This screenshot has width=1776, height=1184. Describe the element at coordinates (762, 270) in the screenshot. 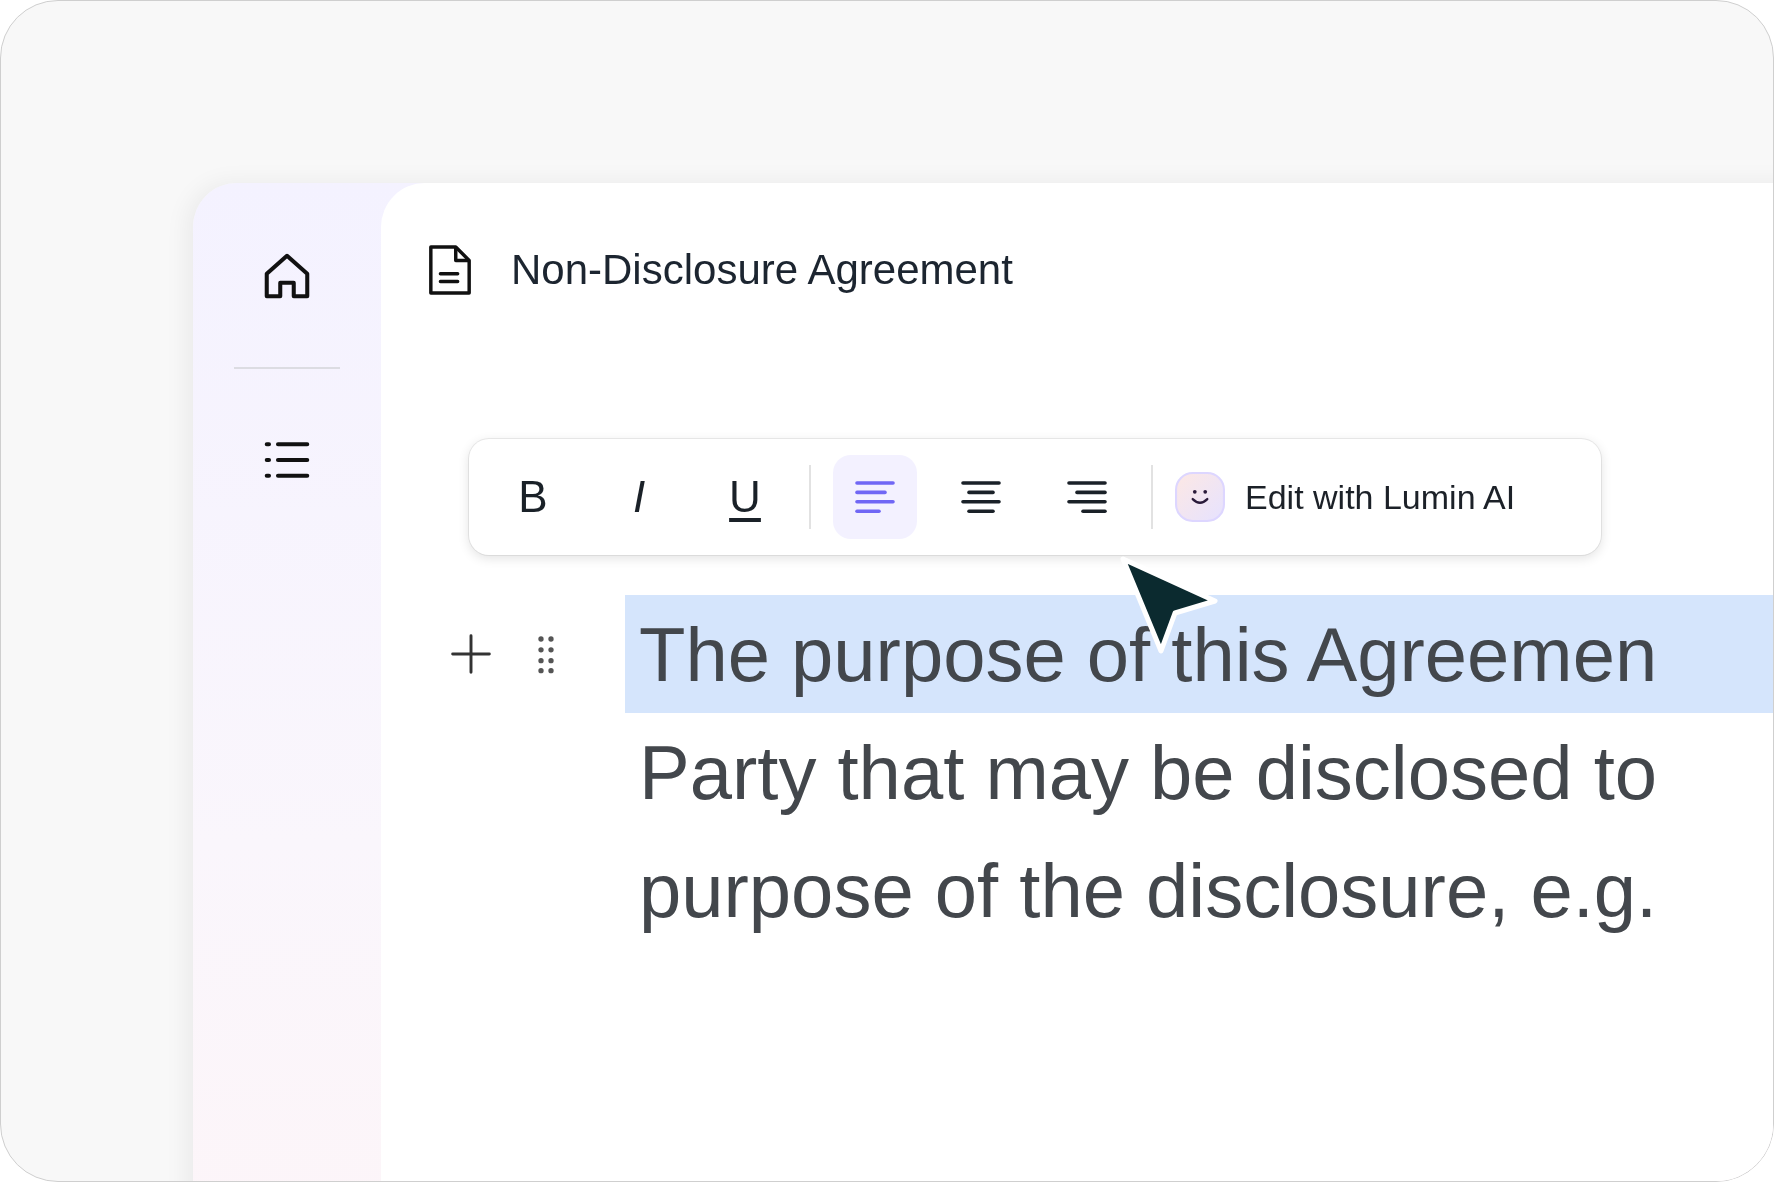

I see `document-title: Non-Disclosure Agreement` at that location.